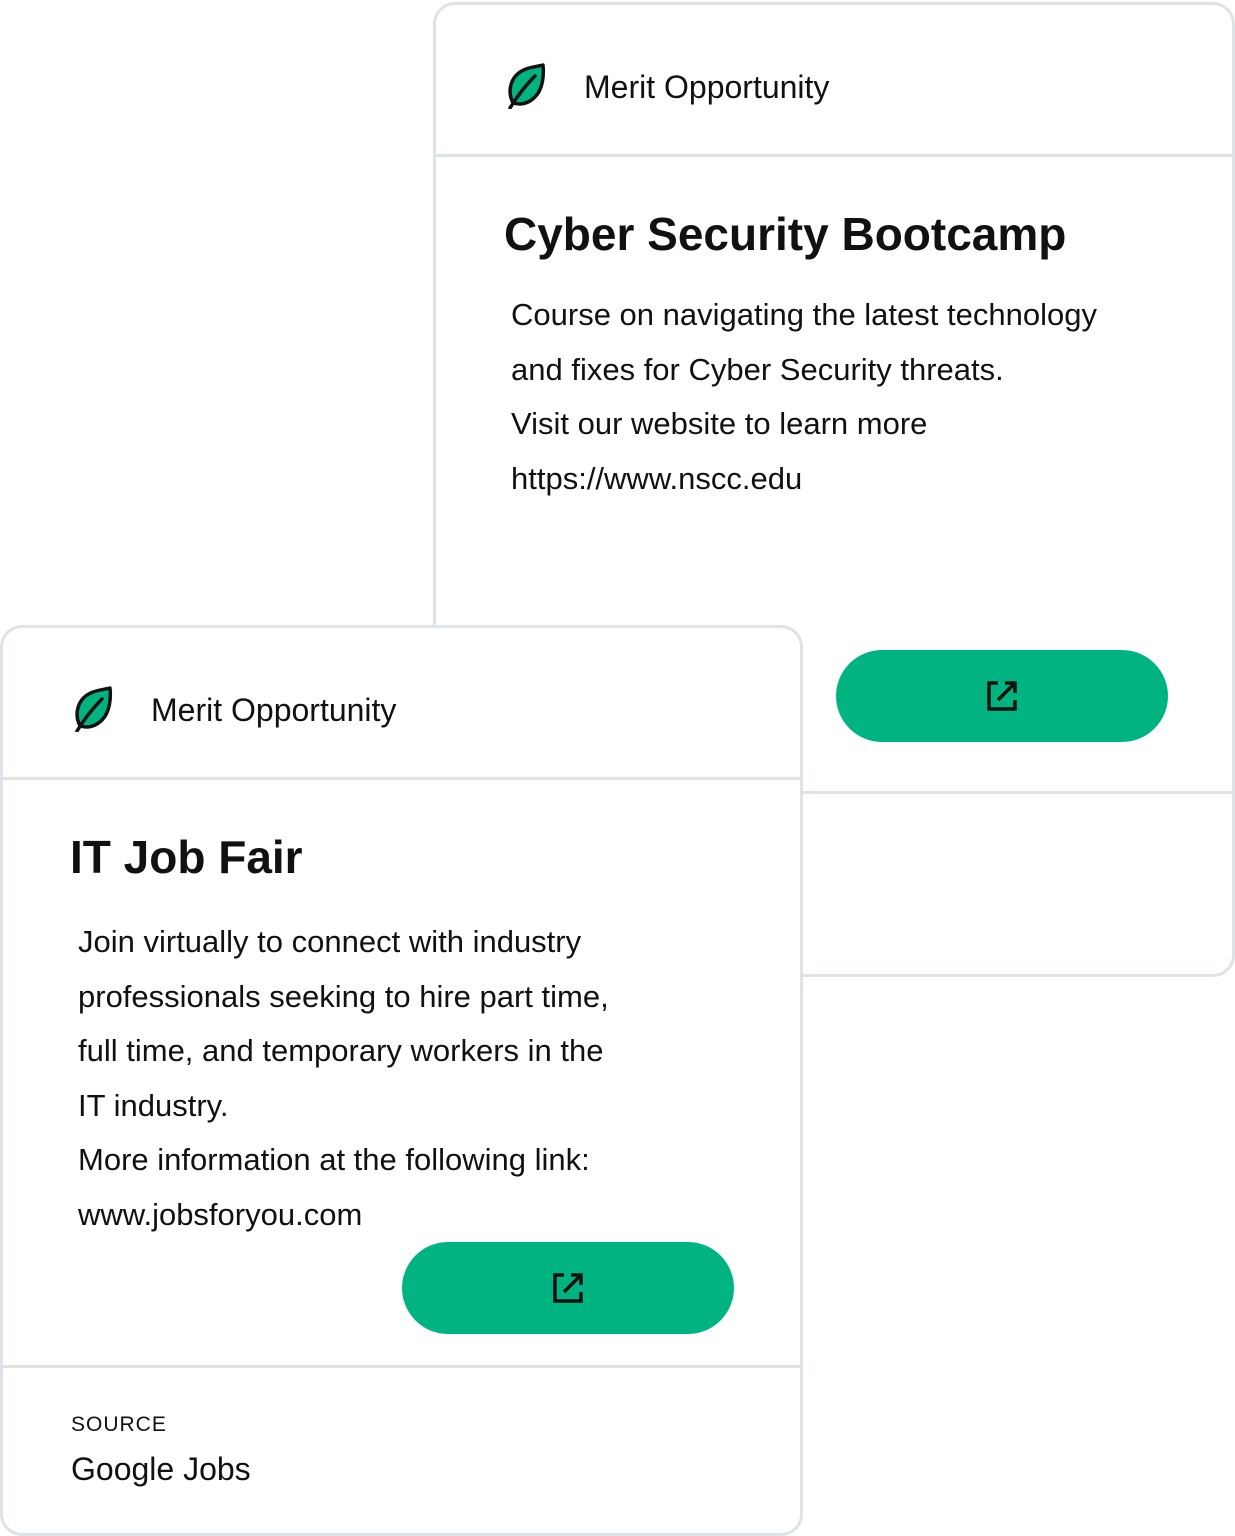 The width and height of the screenshot is (1235, 1536). Describe the element at coordinates (186, 857) in the screenshot. I see `card-title: IT Job Fair` at that location.